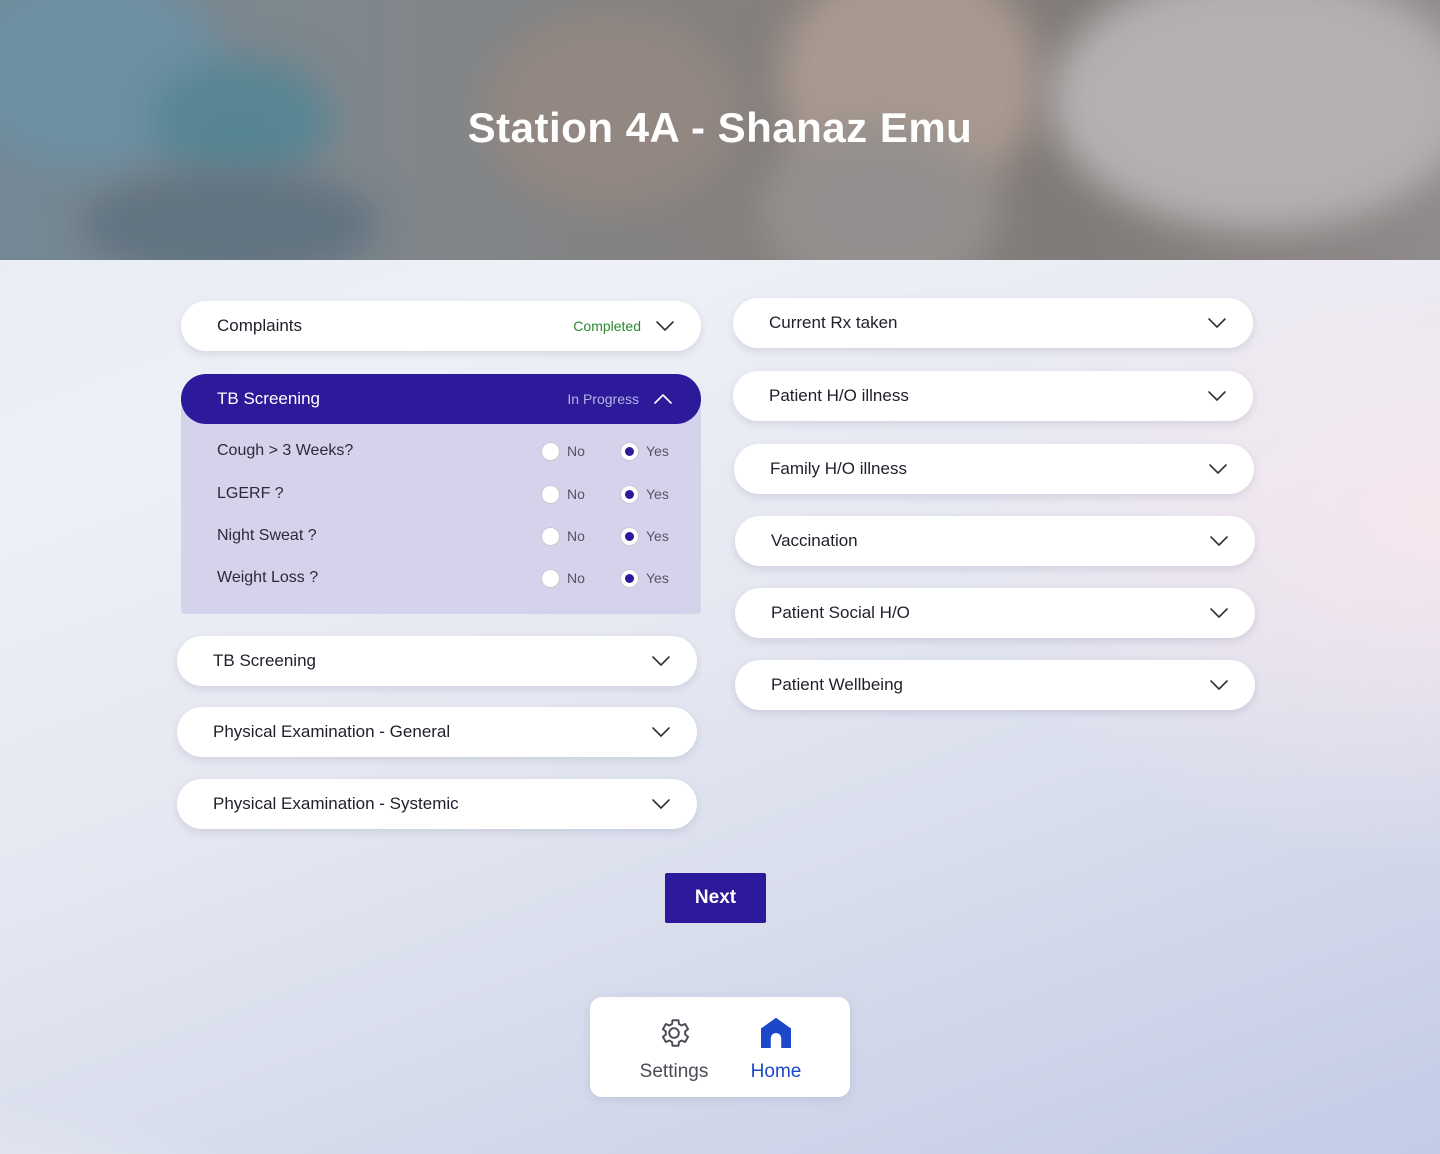  I want to click on question-row: LGERF ? No Yes, so click(447, 494).